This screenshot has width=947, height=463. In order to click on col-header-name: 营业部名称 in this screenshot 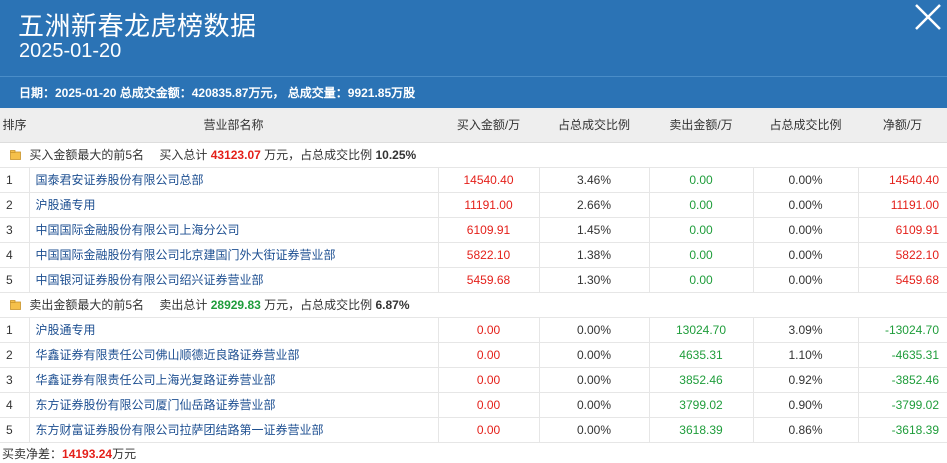, I will do `click(233, 125)`.